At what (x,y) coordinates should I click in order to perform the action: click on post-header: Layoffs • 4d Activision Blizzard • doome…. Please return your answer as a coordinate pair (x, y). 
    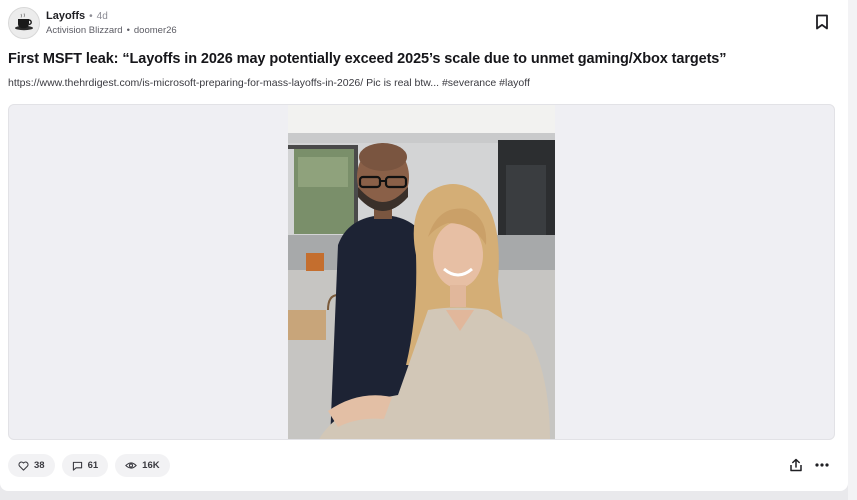
    Looking at the image, I should click on (92, 23).